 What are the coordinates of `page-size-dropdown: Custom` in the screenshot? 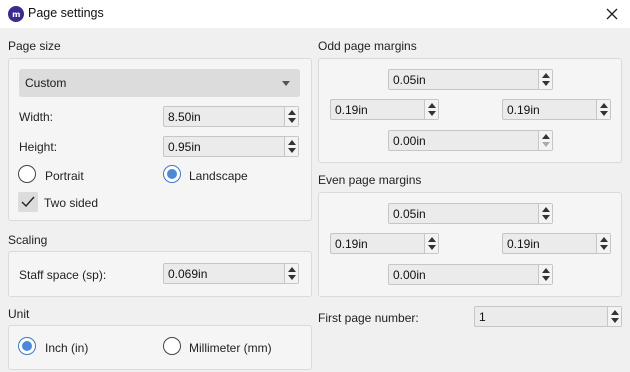 It's located at (159, 83).